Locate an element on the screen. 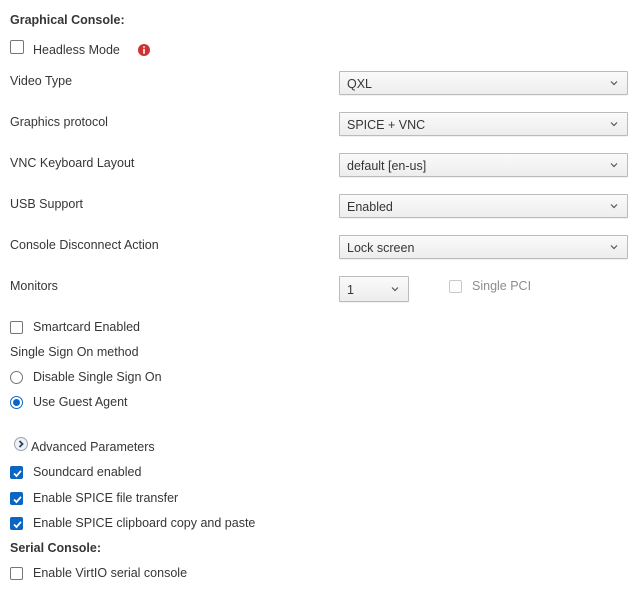 The image size is (641, 591). console-disconnect-action-value: Lock screen is located at coordinates (381, 248).